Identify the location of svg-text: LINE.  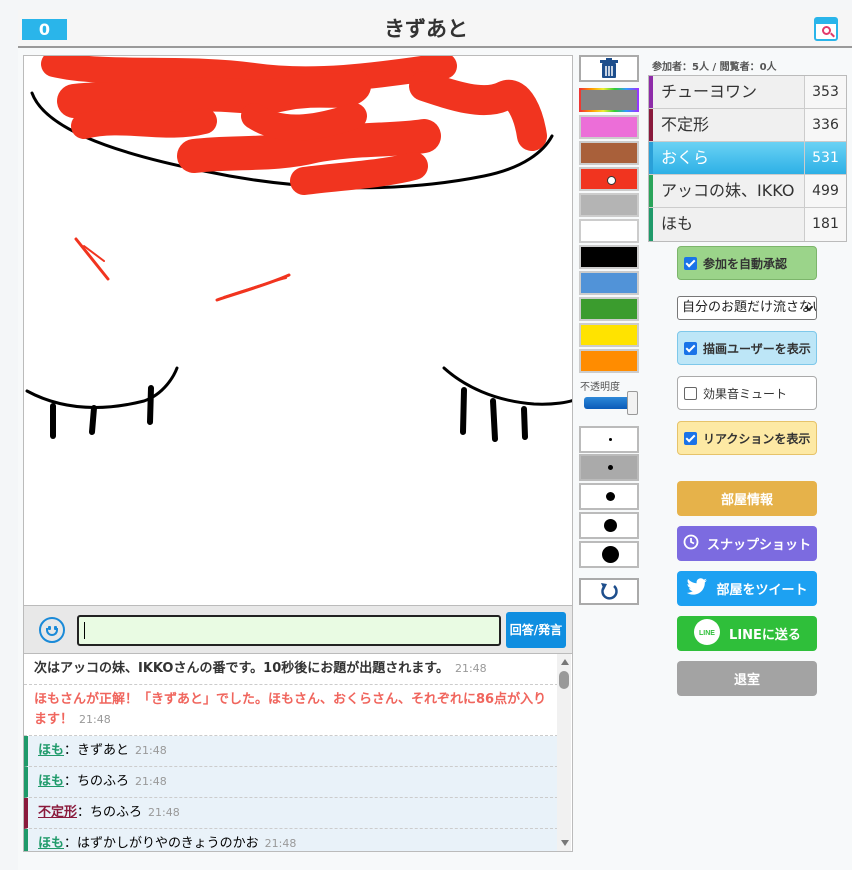
(707, 633).